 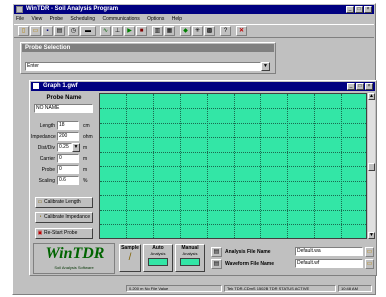 I want to click on clock-icon: ◷, so click(x=73, y=31).